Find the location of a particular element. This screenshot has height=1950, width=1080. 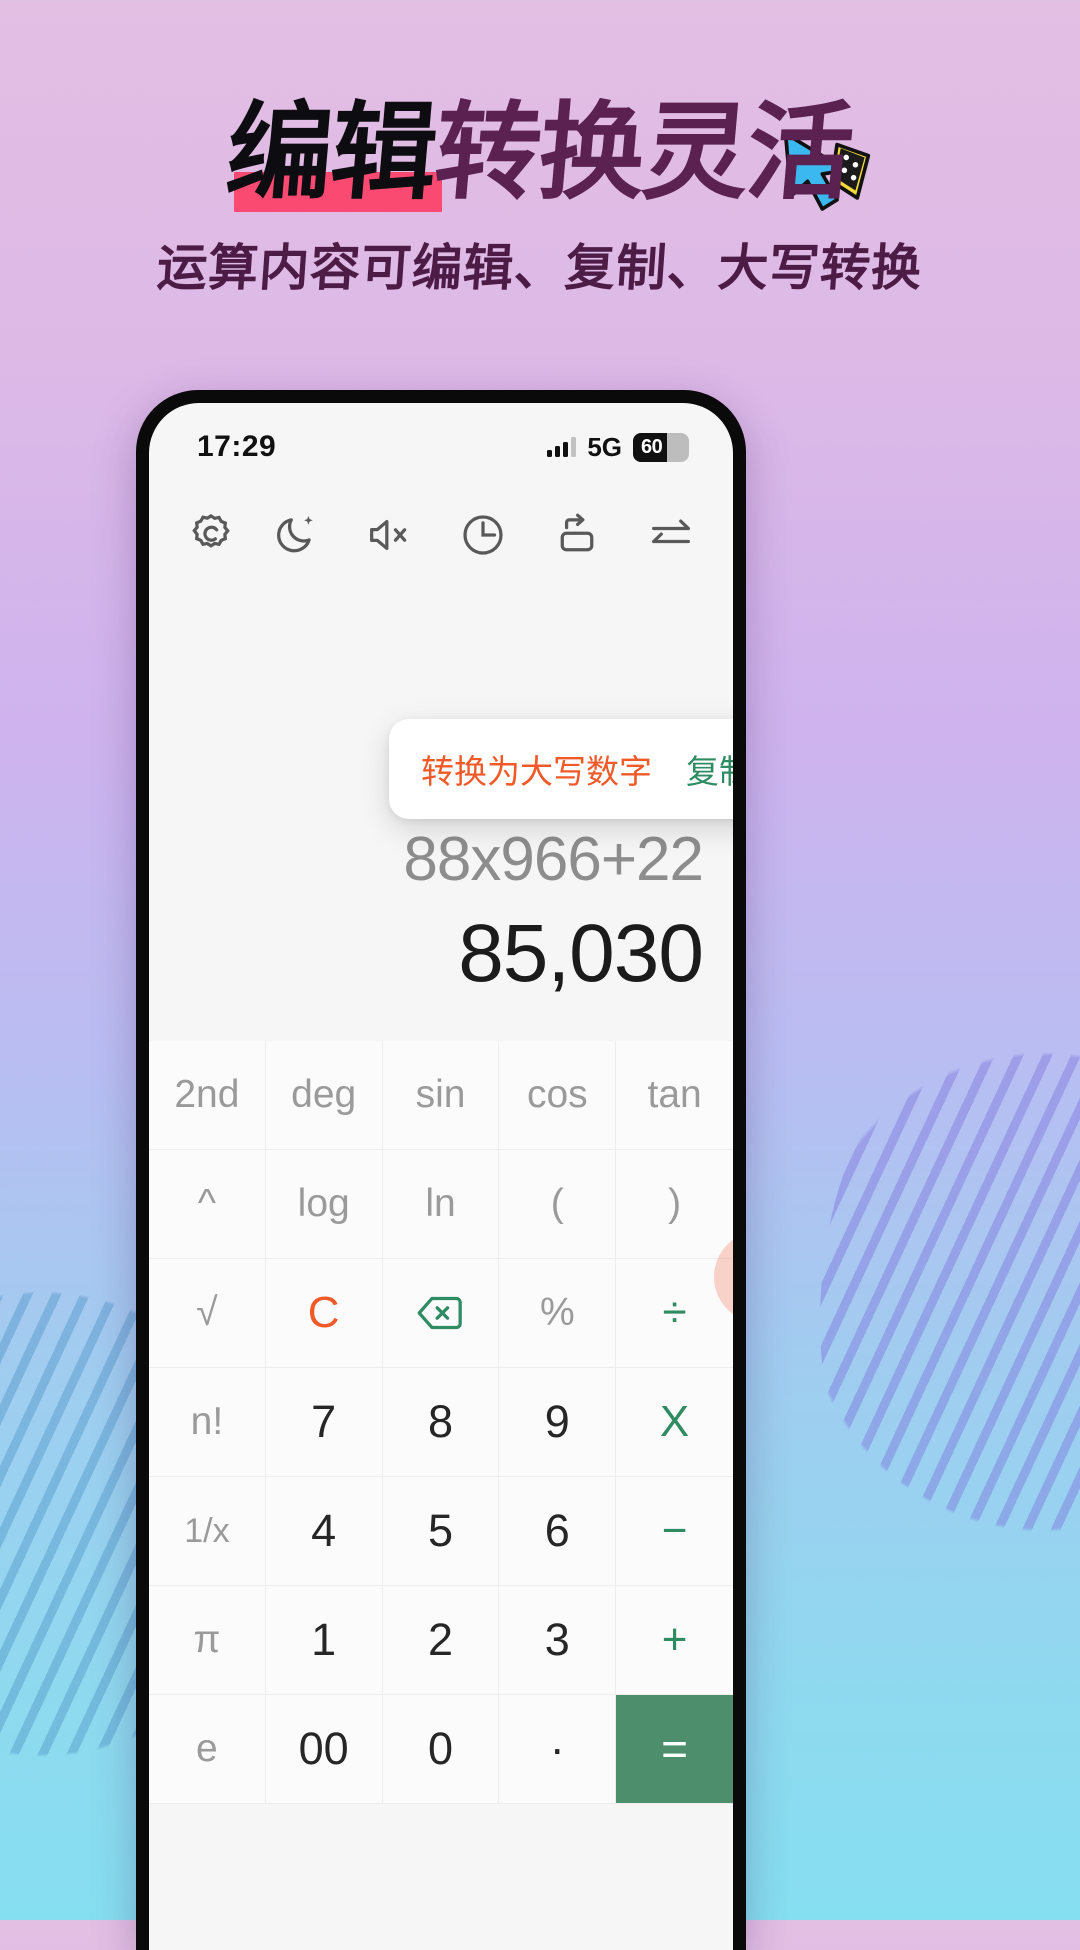

key-sin: sin is located at coordinates (441, 1095).